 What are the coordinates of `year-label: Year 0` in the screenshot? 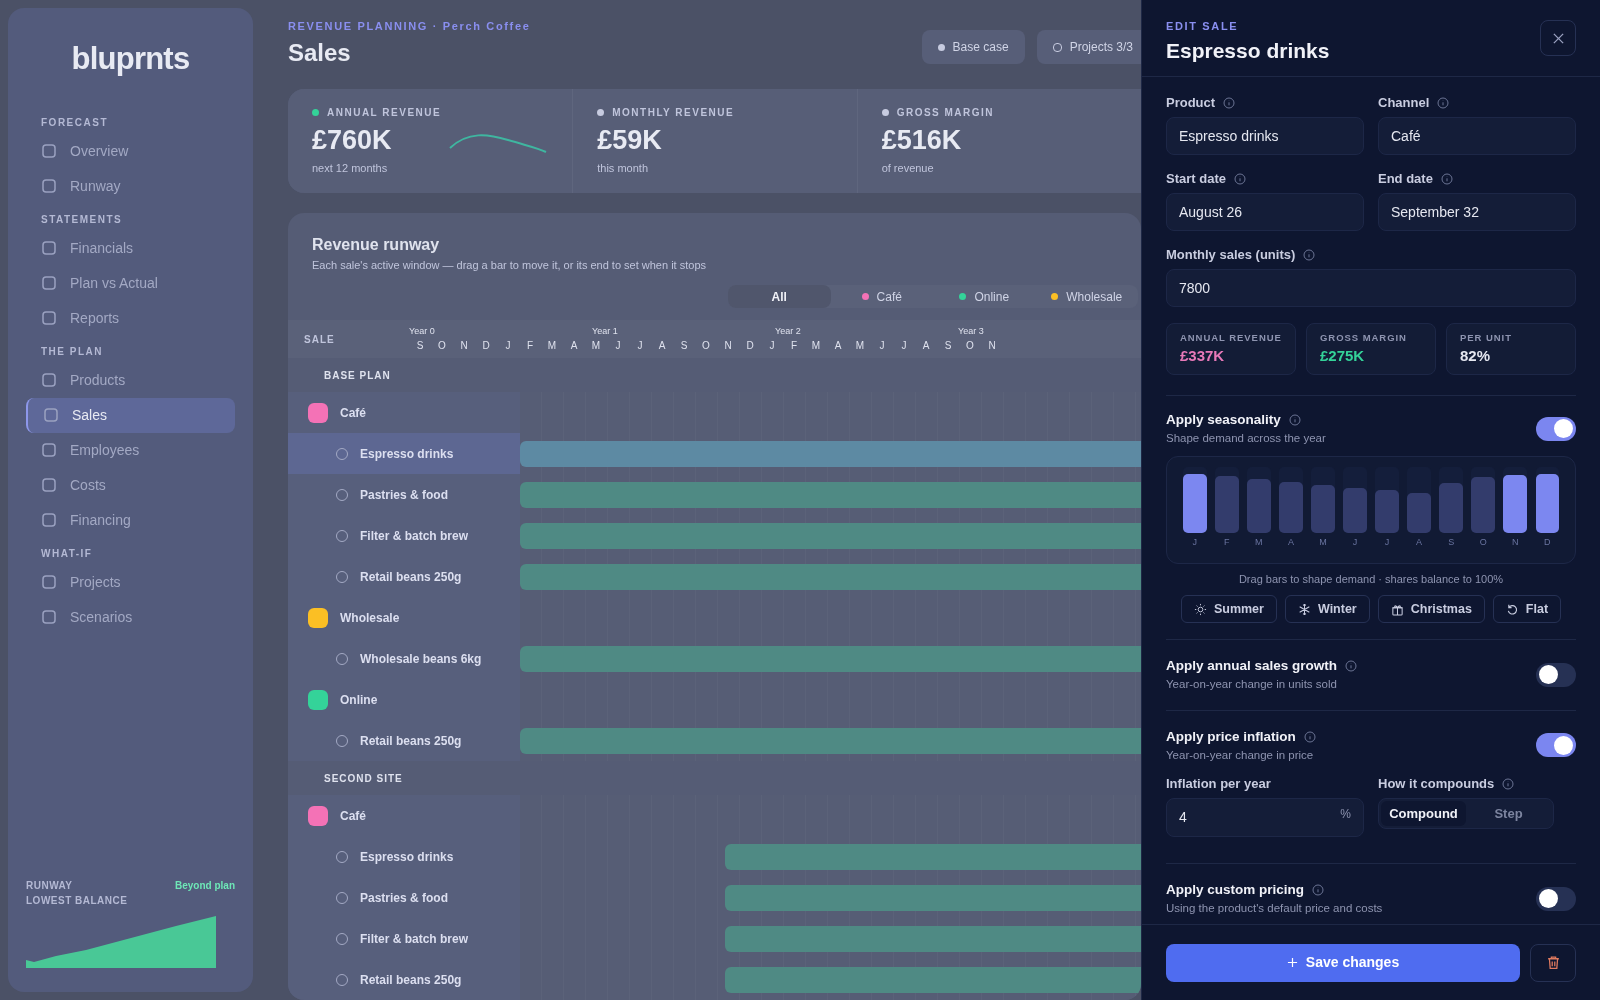 It's located at (422, 331).